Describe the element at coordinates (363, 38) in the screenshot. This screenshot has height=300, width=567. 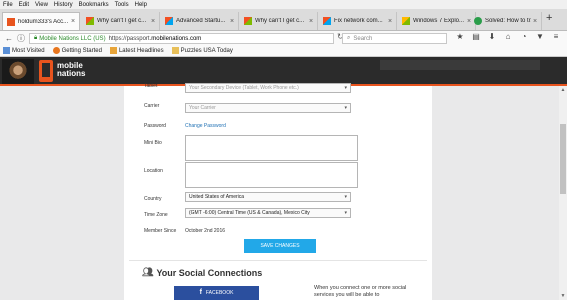
I see `search-placeholder: Search` at that location.